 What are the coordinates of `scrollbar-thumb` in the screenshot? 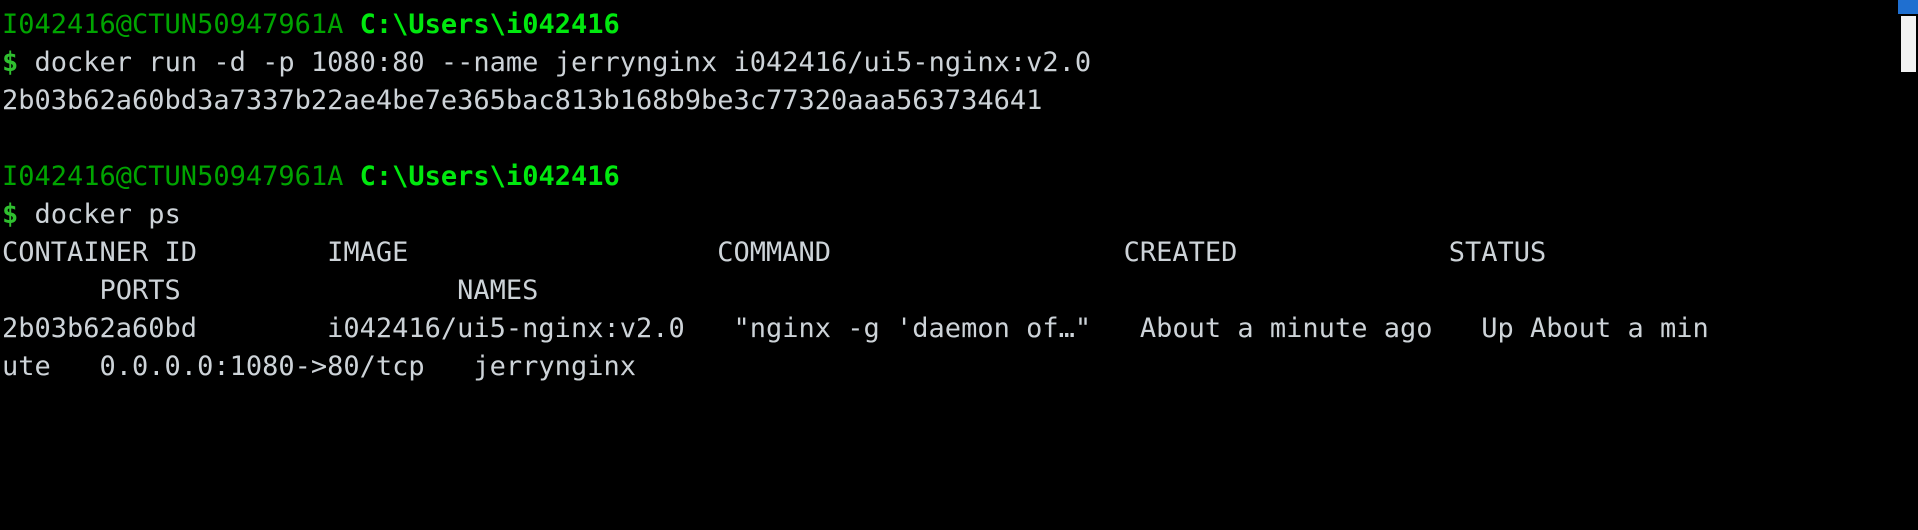 It's located at (1908, 44).